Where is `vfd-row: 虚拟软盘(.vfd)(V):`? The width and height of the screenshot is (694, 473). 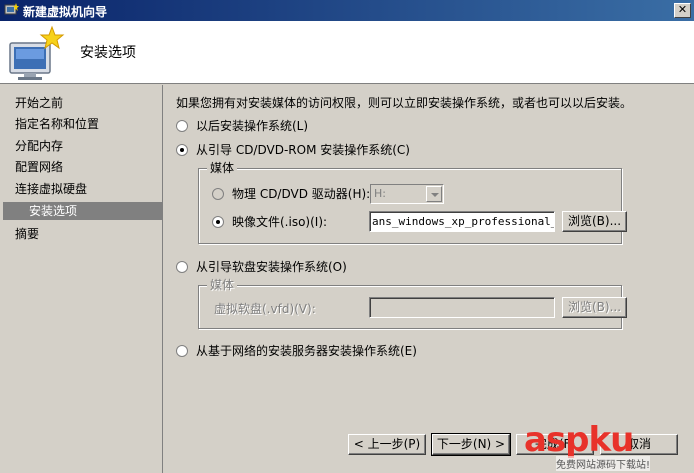 vfd-row: 虚拟软盘(.vfd)(V): is located at coordinates (265, 308).